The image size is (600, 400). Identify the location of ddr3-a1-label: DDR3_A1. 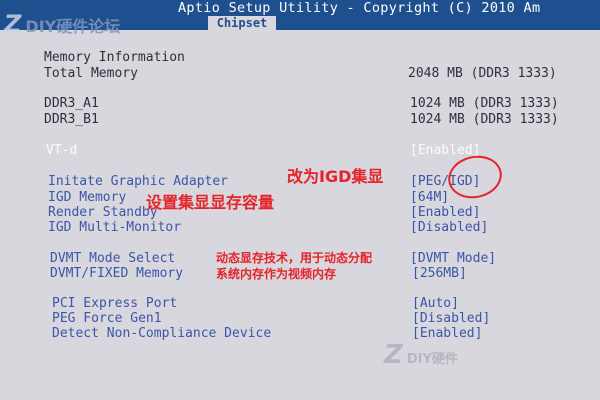
(71, 103).